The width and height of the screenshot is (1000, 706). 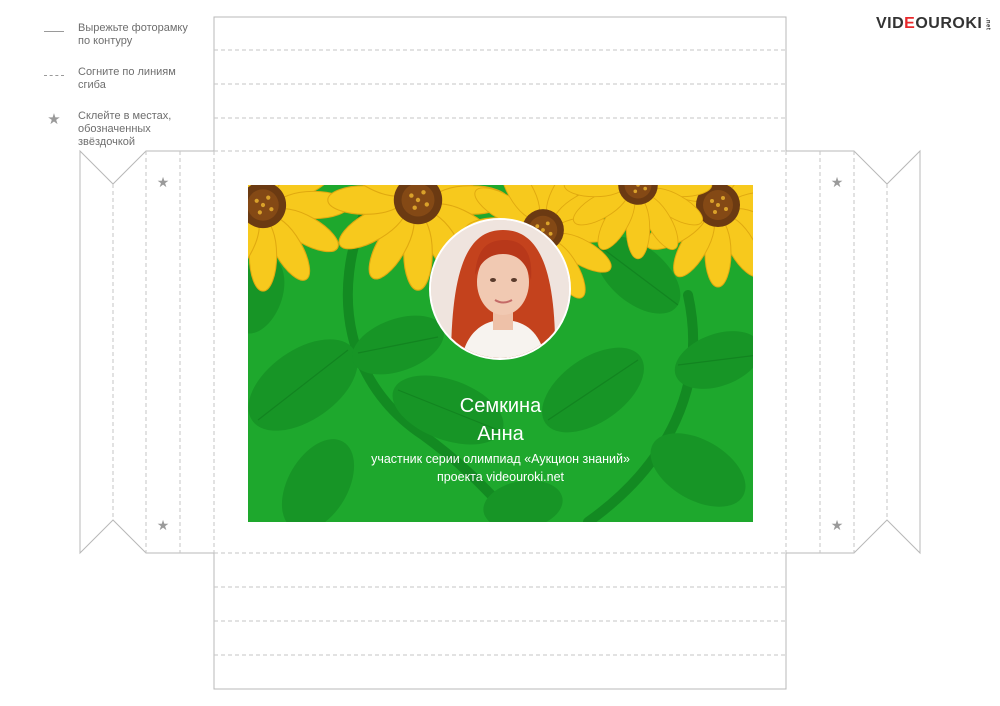 I want to click on legend-fold: Согните по линиям сгиба, so click(x=129, y=88).